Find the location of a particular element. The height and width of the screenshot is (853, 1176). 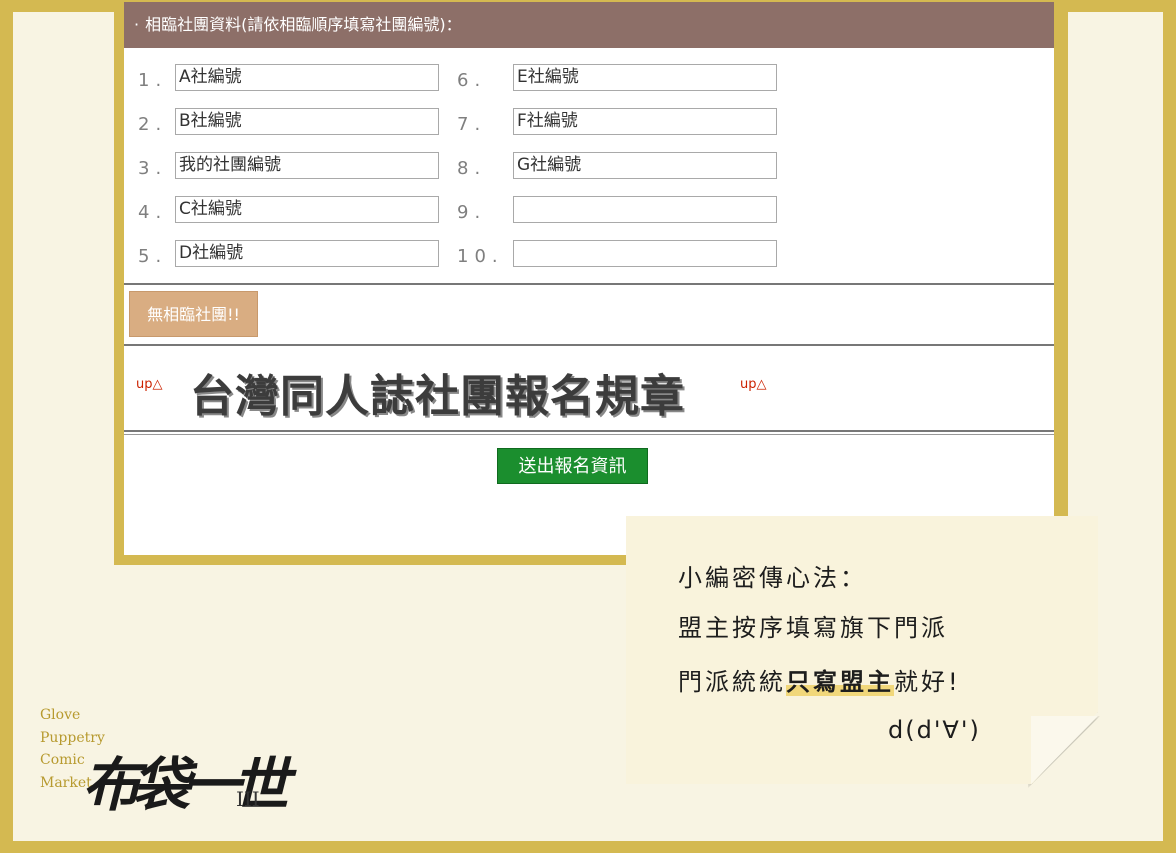

note-text: 門派統統 is located at coordinates (732, 682).